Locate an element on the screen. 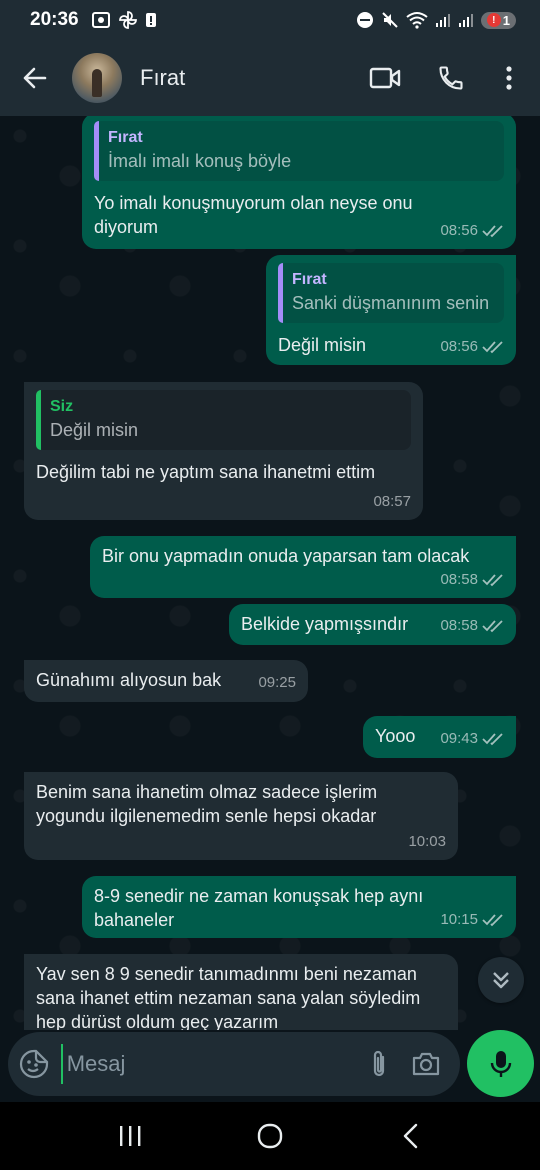 The width and height of the screenshot is (540, 1170). chevron-left-icon is located at coordinates (410, 1136).